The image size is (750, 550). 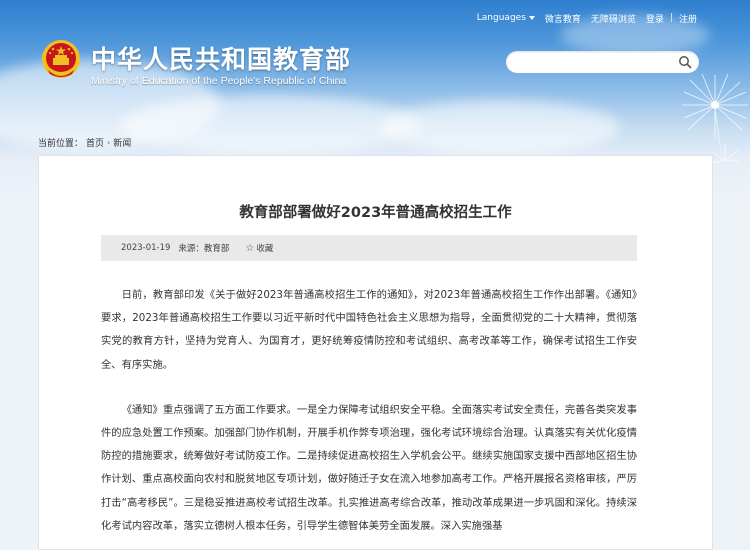 What do you see at coordinates (61, 144) in the screenshot?
I see `breadcrumb-label: 当前位置：` at bounding box center [61, 144].